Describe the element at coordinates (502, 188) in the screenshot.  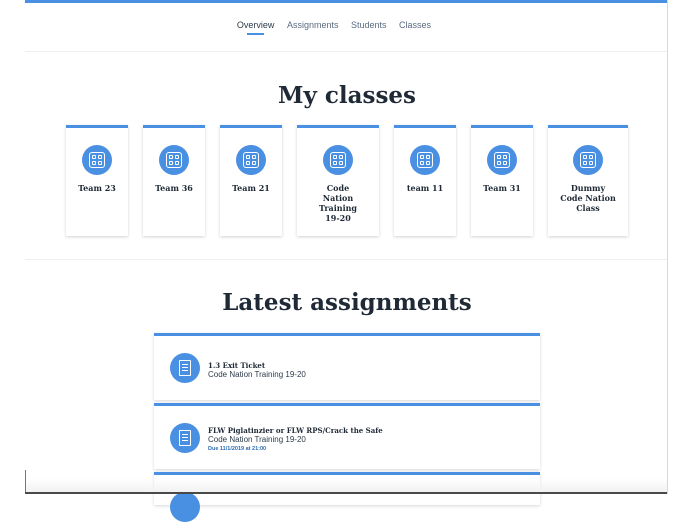
I see `class-name: Team 31` at that location.